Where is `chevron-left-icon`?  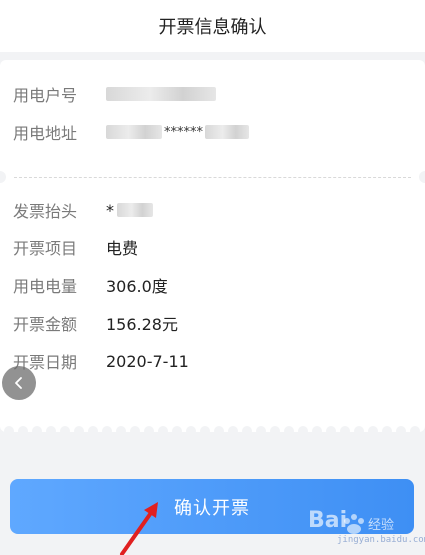
chevron-left-icon is located at coordinates (18, 383).